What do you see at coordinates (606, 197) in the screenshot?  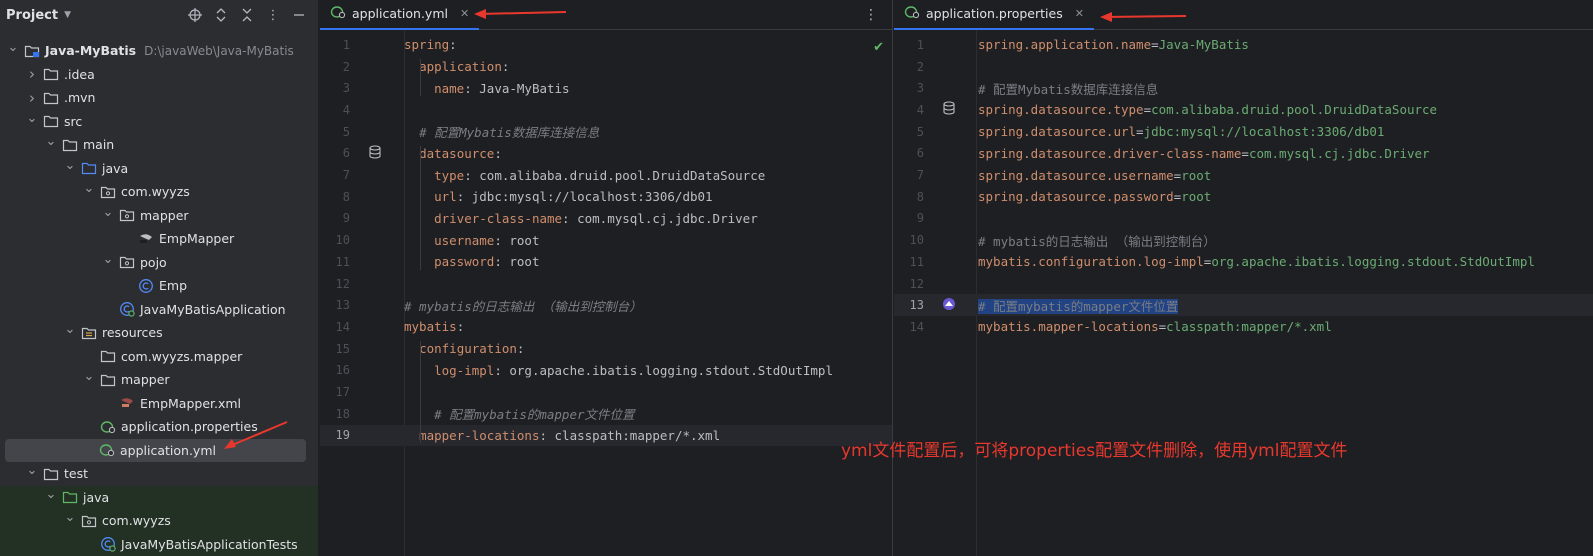 I see `code-line: 8 url: jdbc:mysql://localhost:3306/db01` at bounding box center [606, 197].